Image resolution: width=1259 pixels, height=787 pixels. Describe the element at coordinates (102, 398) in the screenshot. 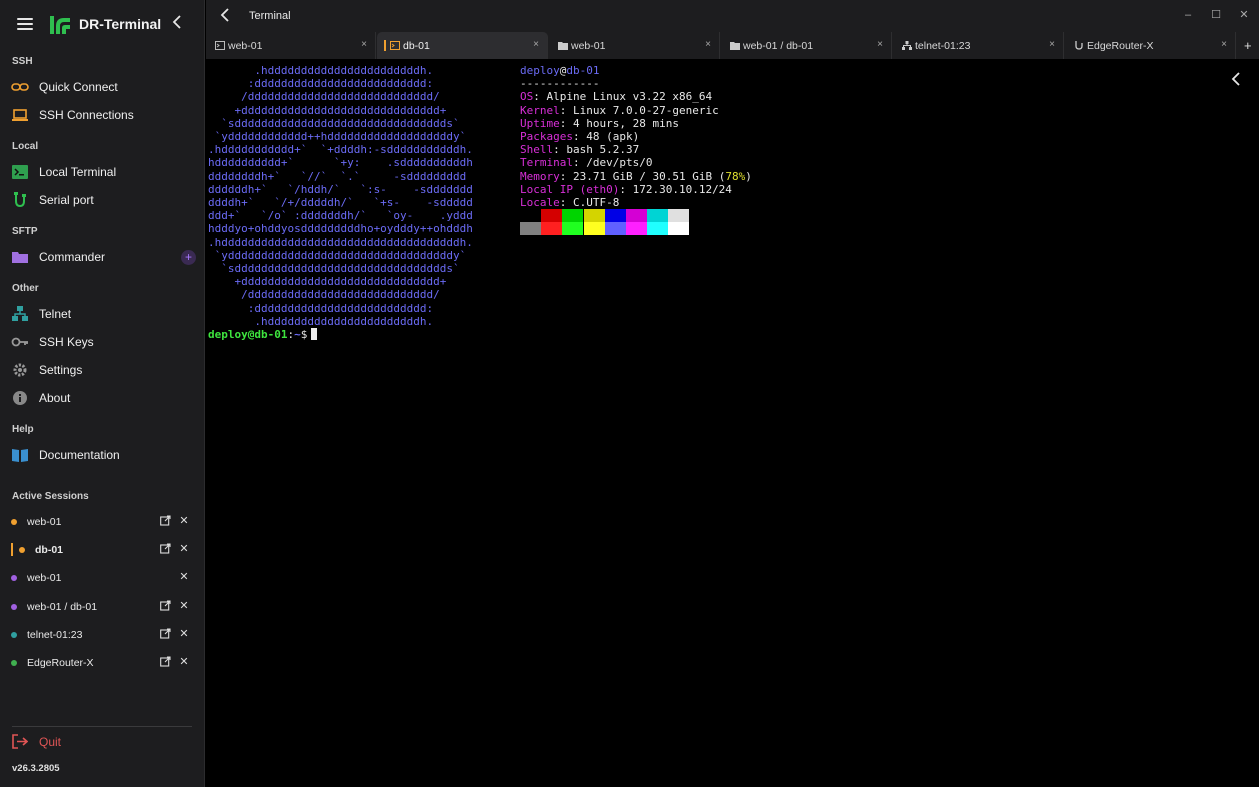

I see `nav-about: About` at that location.